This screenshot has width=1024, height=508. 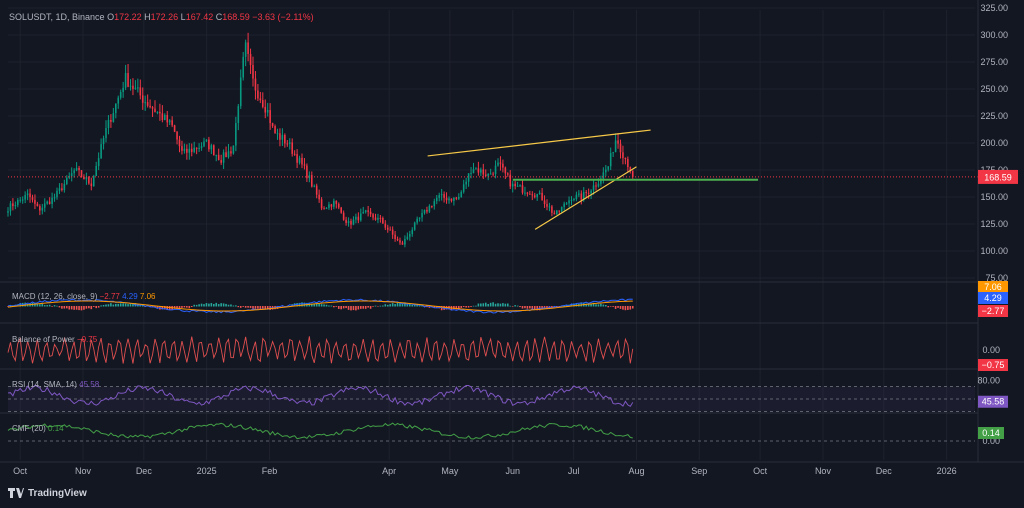 What do you see at coordinates (320, 431) in the screenshot?
I see `cmf-line` at bounding box center [320, 431].